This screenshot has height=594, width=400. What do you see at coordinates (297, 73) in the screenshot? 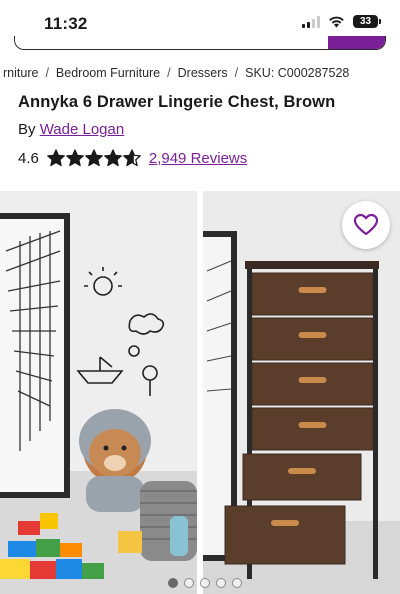
I see `product-sku: SKU: C000287528` at bounding box center [297, 73].